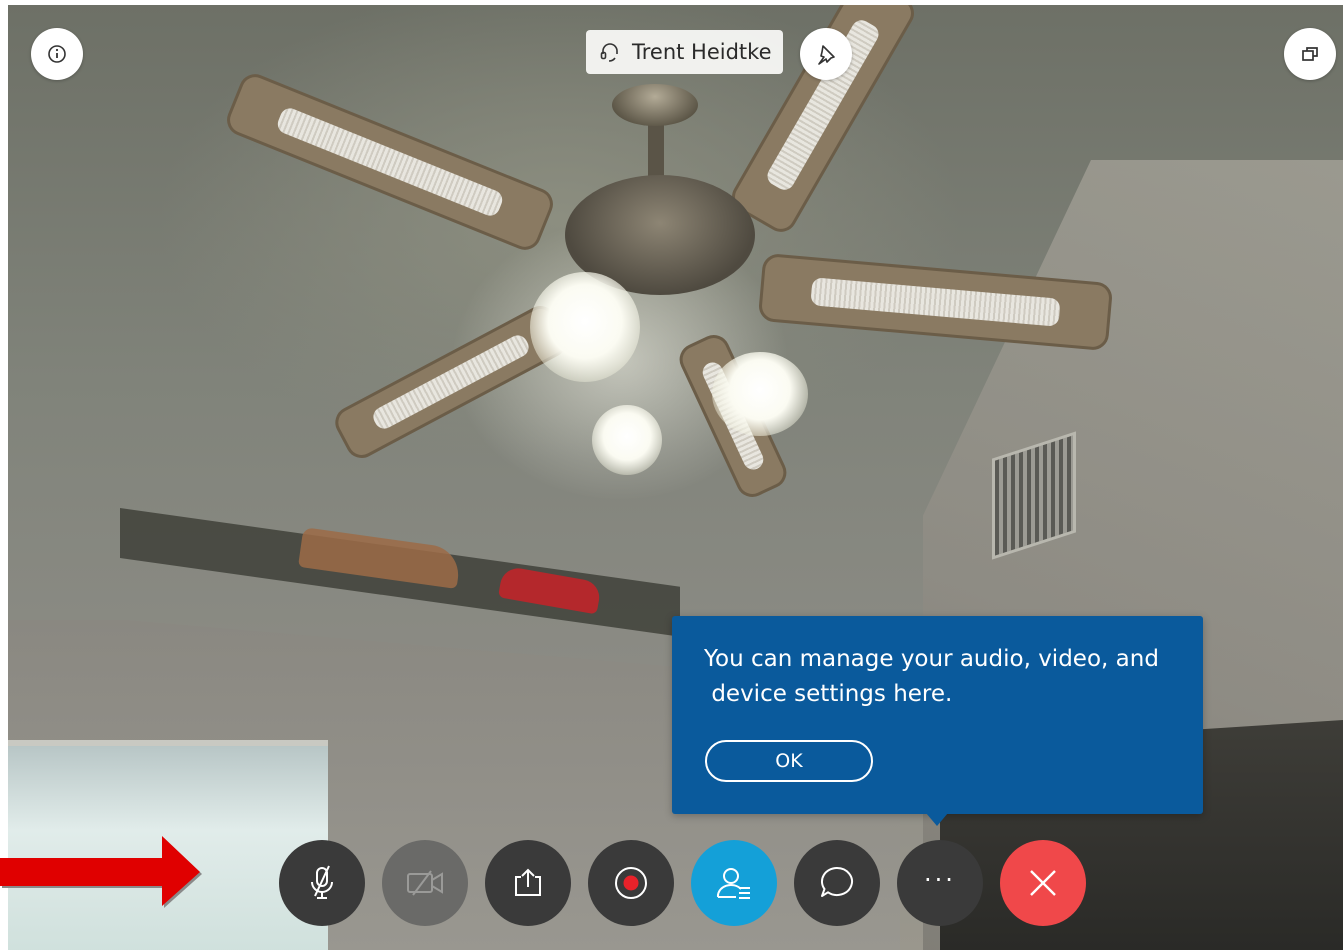 This screenshot has width=1343, height=950. I want to click on fan-canopy, so click(655, 105).